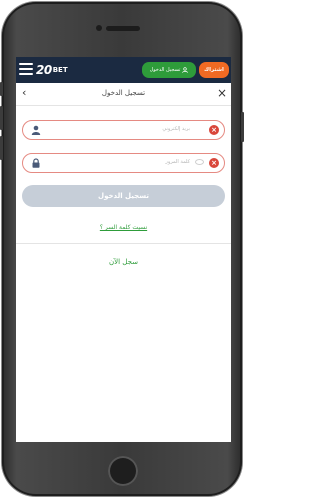  What do you see at coordinates (123, 70) in the screenshot?
I see `top-navigation-bar: 20 BET تسجيل الدخول اشتراك` at bounding box center [123, 70].